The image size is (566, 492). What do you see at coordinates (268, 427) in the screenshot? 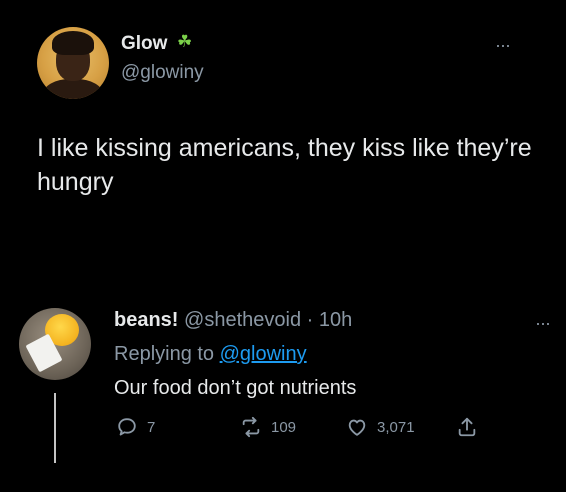
I see `retweet-action-button: 109` at bounding box center [268, 427].